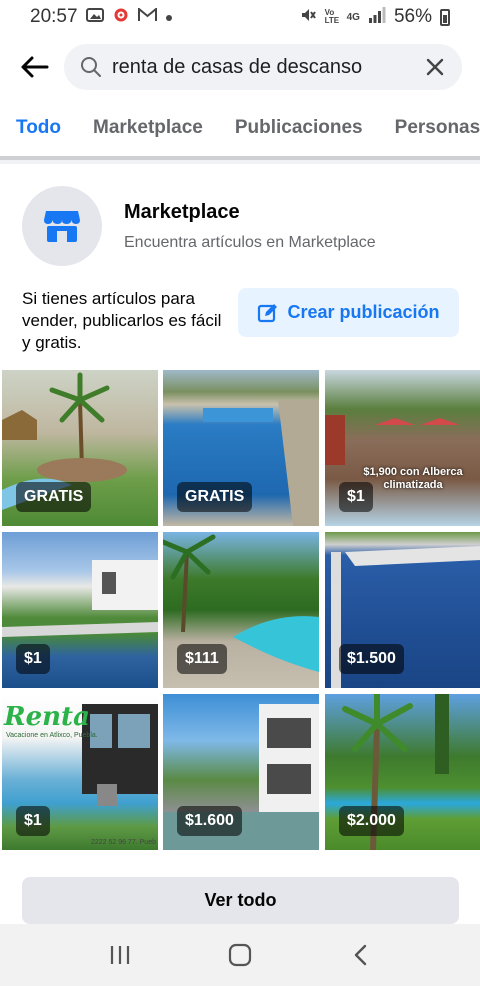 The height and width of the screenshot is (986, 480). I want to click on mute-icon, so click(308, 17).